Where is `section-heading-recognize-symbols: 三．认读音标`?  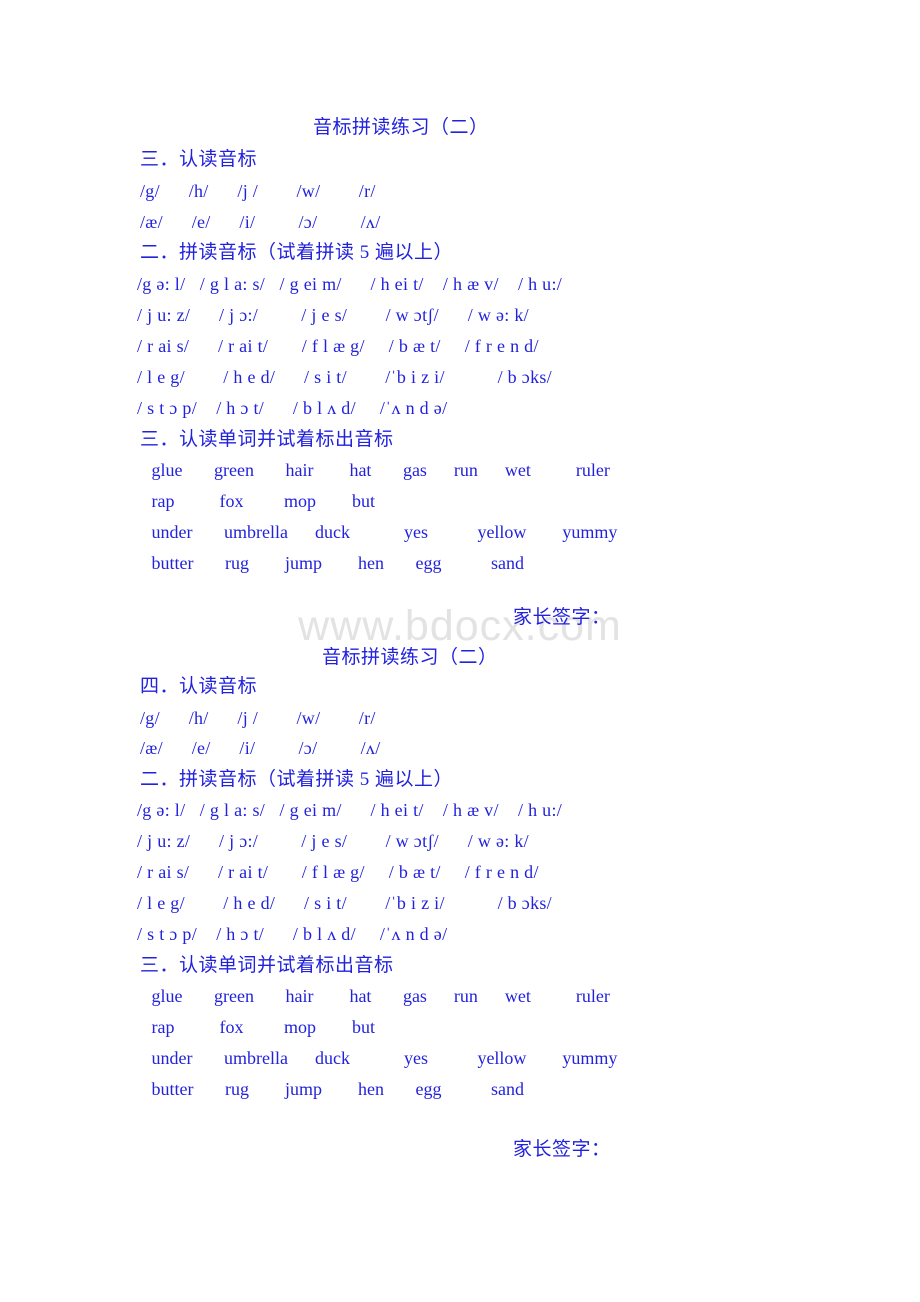 section-heading-recognize-symbols: 三．认读音标 is located at coordinates (199, 159).